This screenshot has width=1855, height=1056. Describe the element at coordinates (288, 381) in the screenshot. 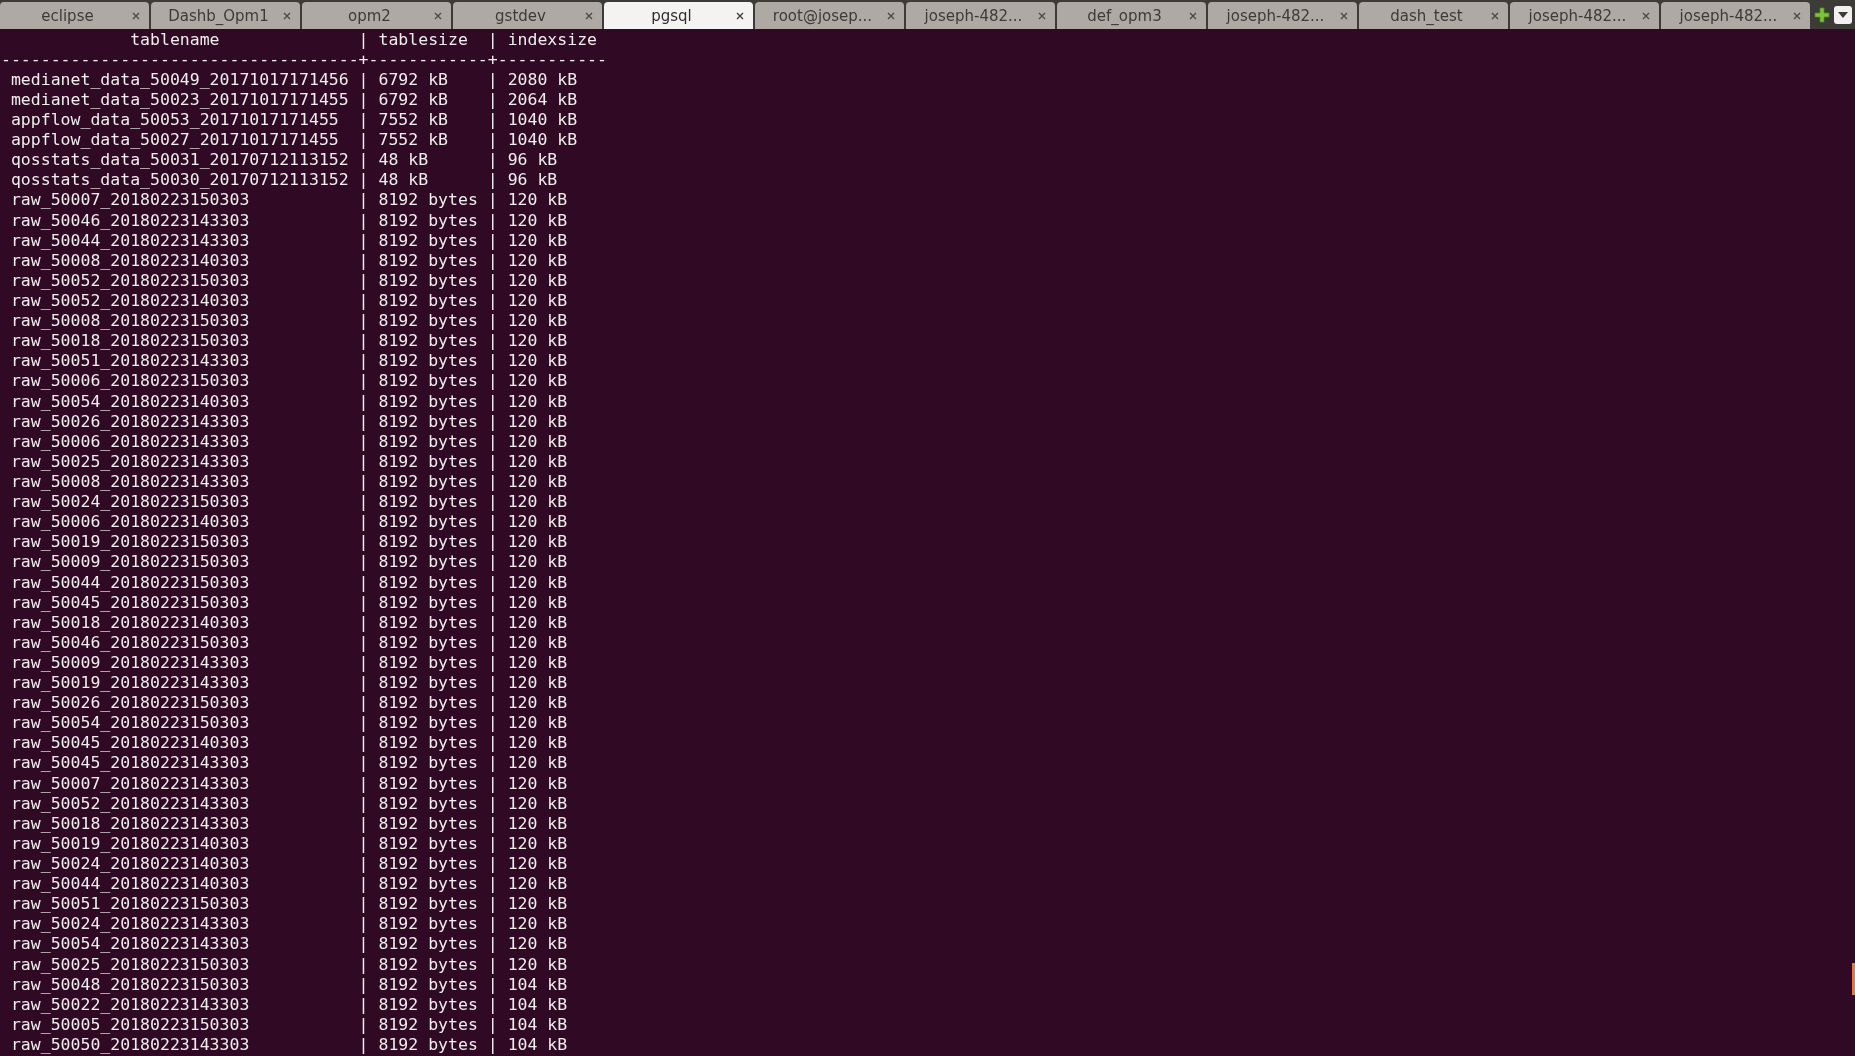

I see `terminal-line: raw_50006_20180223150303 | 8192 bytes | 120 kB` at that location.